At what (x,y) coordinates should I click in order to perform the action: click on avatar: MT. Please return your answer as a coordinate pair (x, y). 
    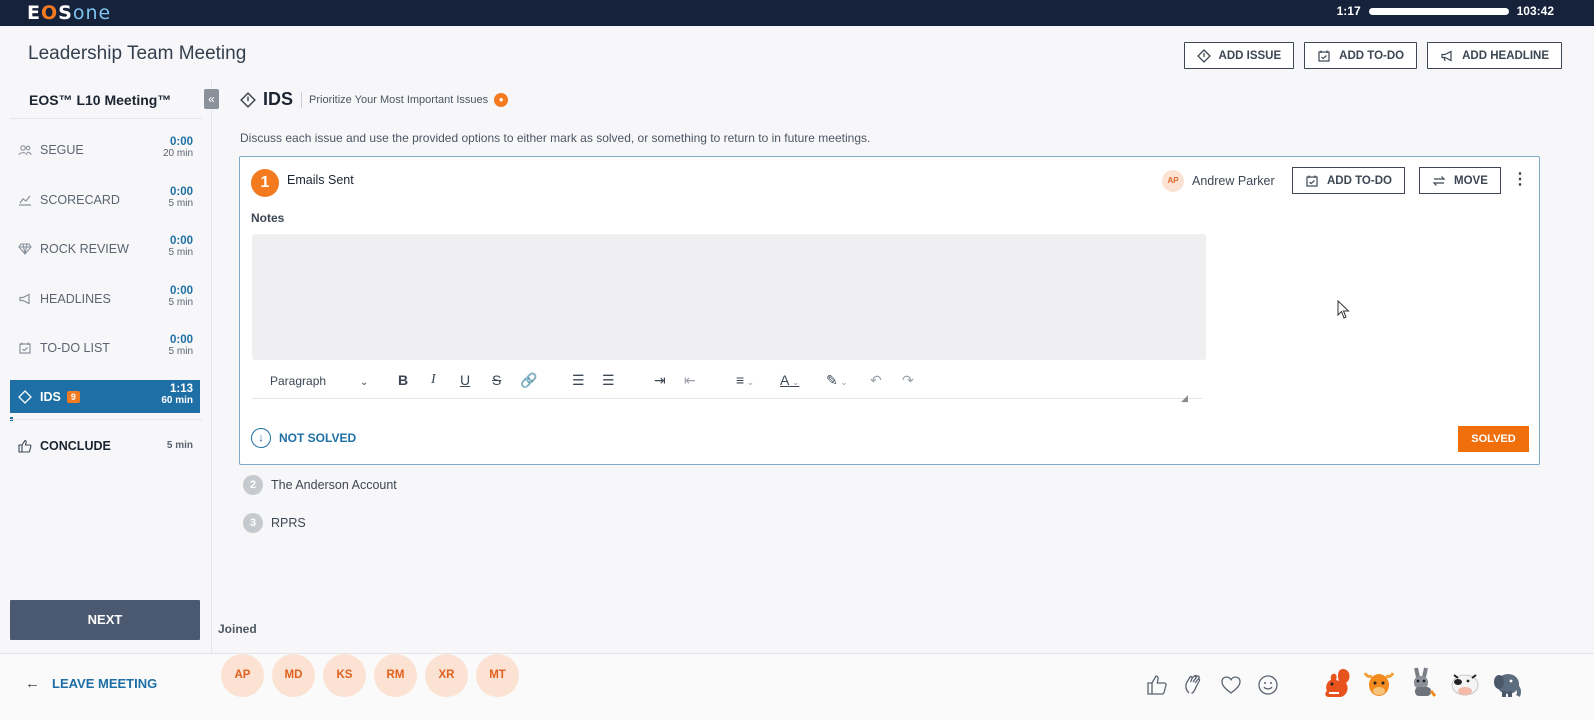
    Looking at the image, I should click on (497, 675).